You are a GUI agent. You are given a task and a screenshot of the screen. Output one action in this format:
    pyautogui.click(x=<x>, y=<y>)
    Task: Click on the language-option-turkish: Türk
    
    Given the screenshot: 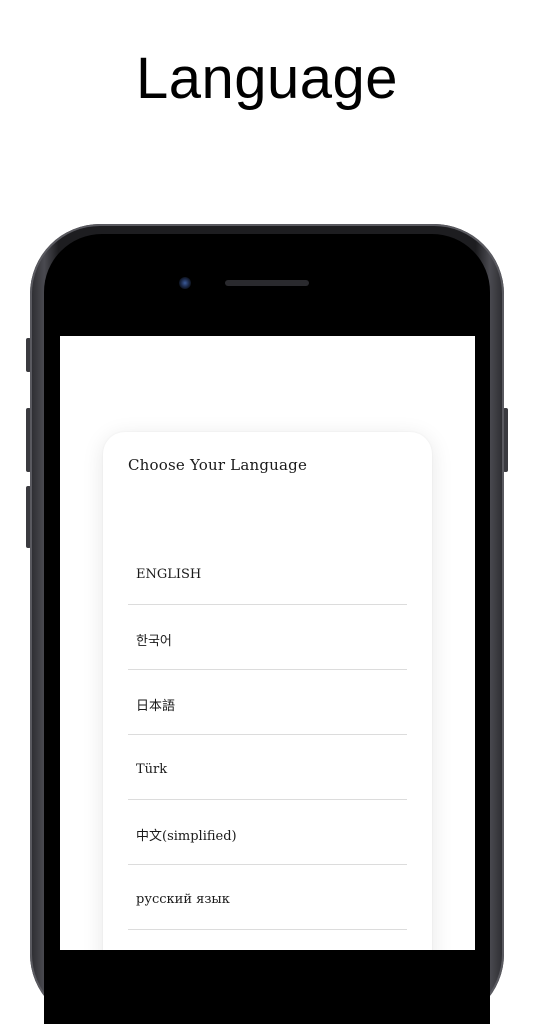 What is the action you would take?
    pyautogui.click(x=267, y=767)
    